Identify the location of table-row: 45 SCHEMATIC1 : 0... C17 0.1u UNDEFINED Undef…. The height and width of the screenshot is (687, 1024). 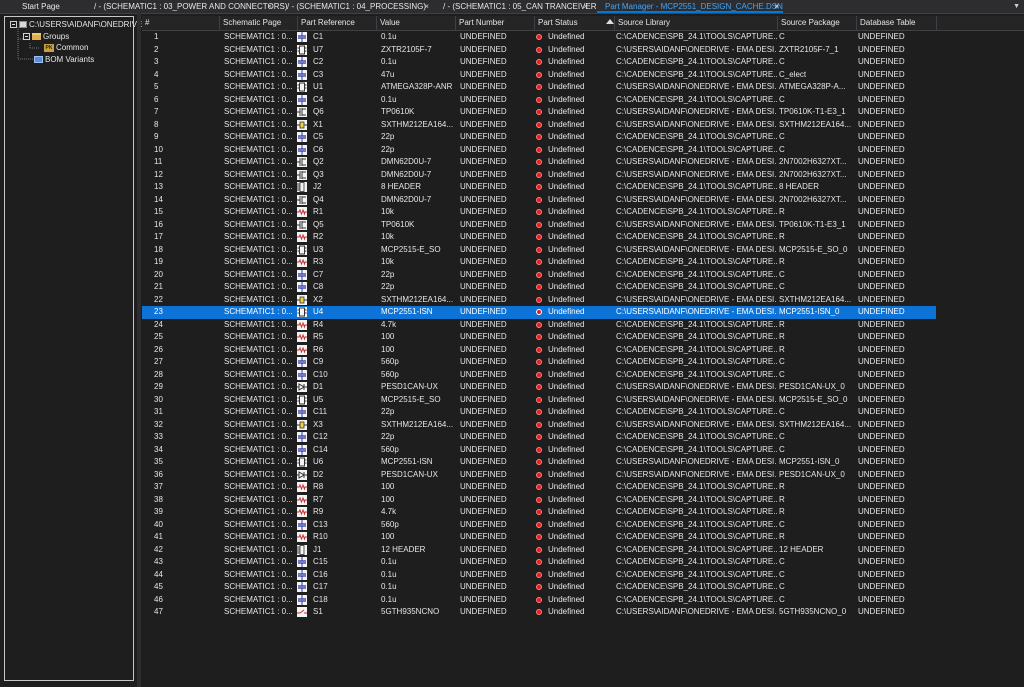
(539, 587).